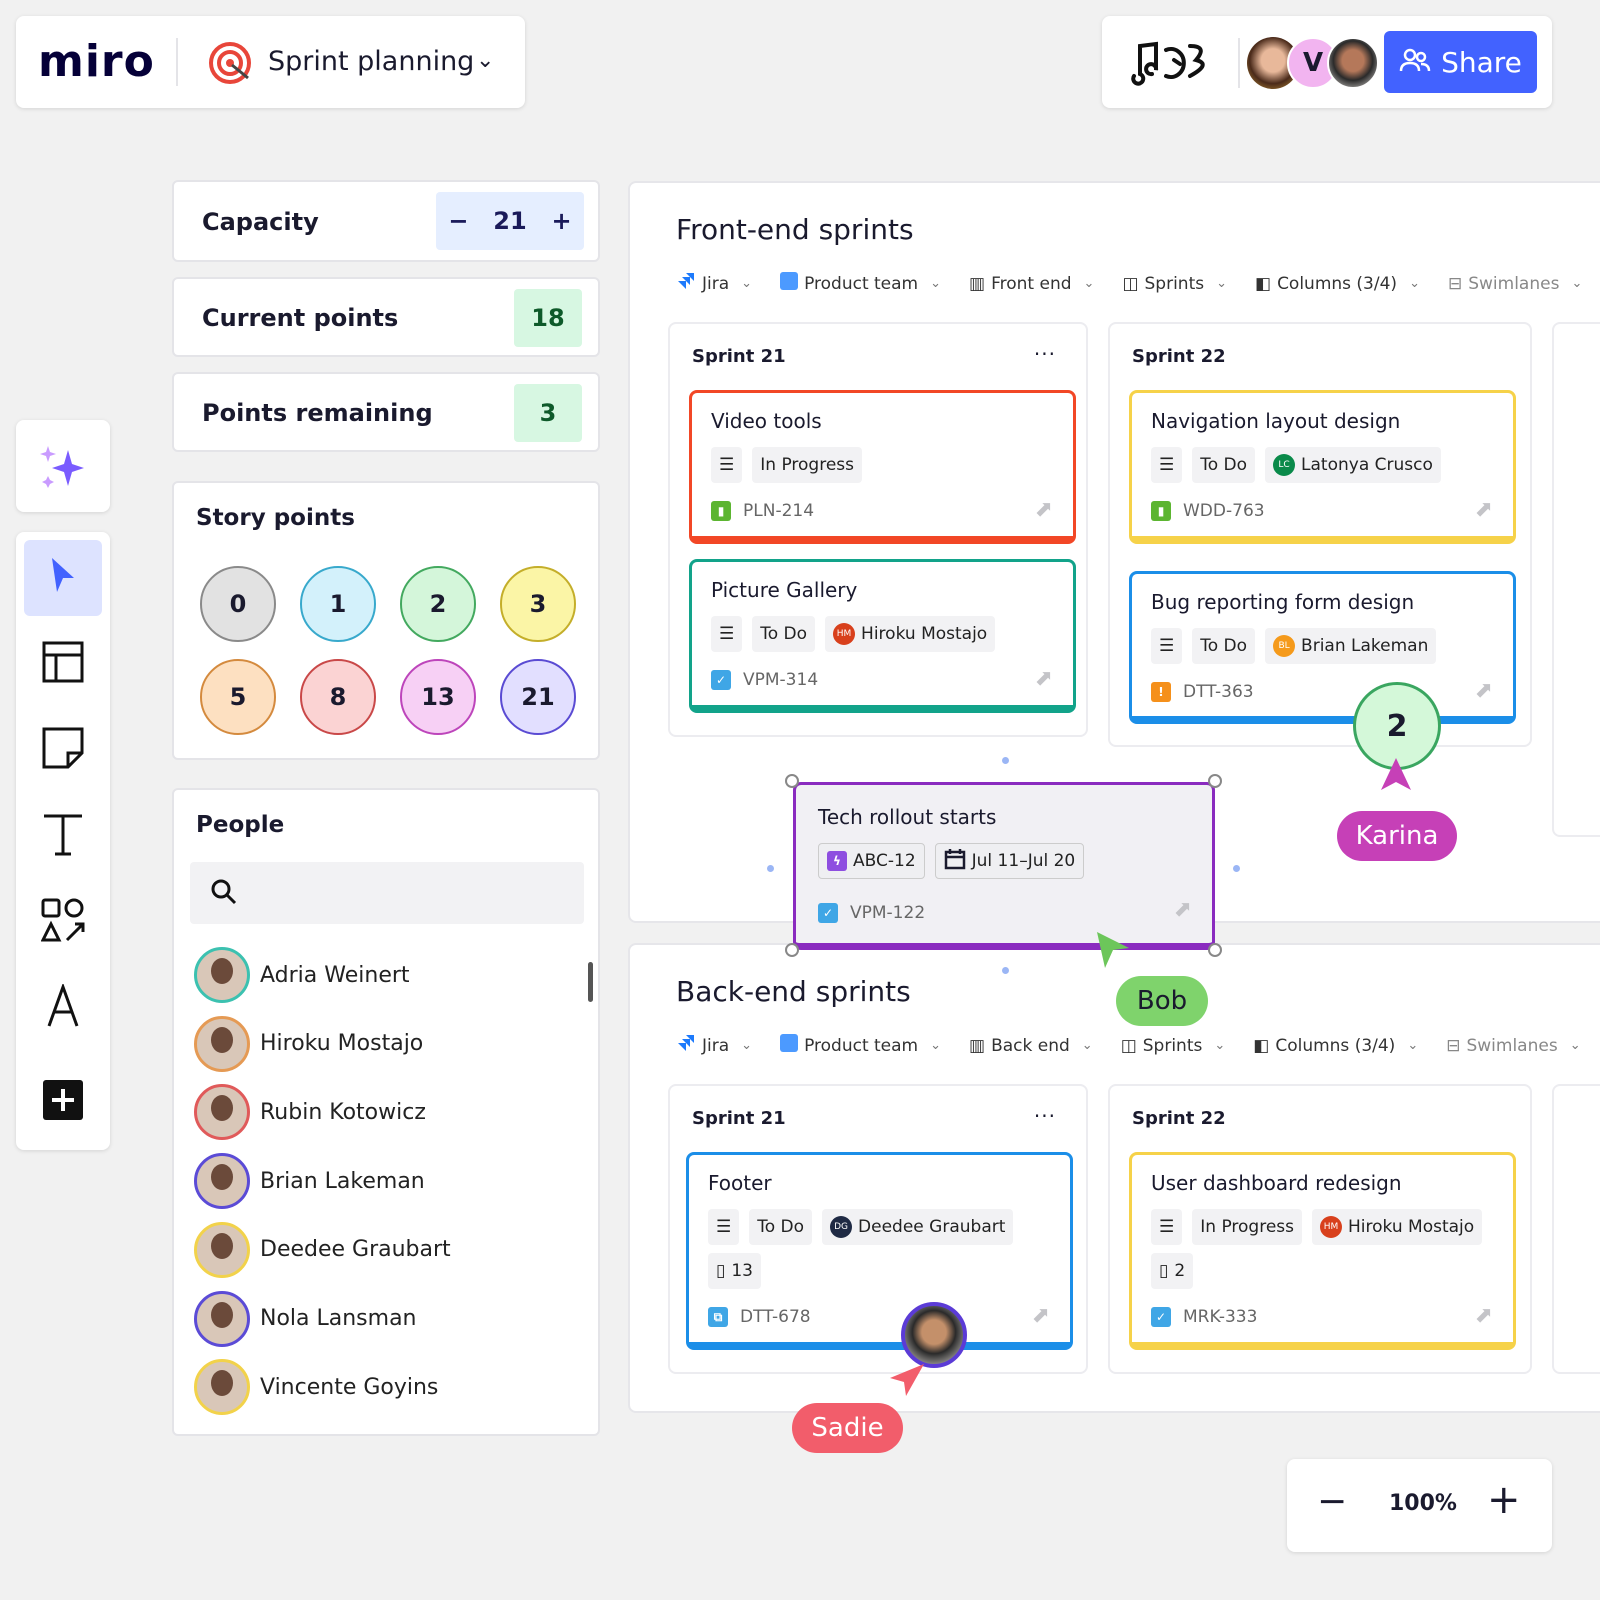 This screenshot has height=1600, width=1600. What do you see at coordinates (1397, 726) in the screenshot?
I see `story-point-vote: 2` at bounding box center [1397, 726].